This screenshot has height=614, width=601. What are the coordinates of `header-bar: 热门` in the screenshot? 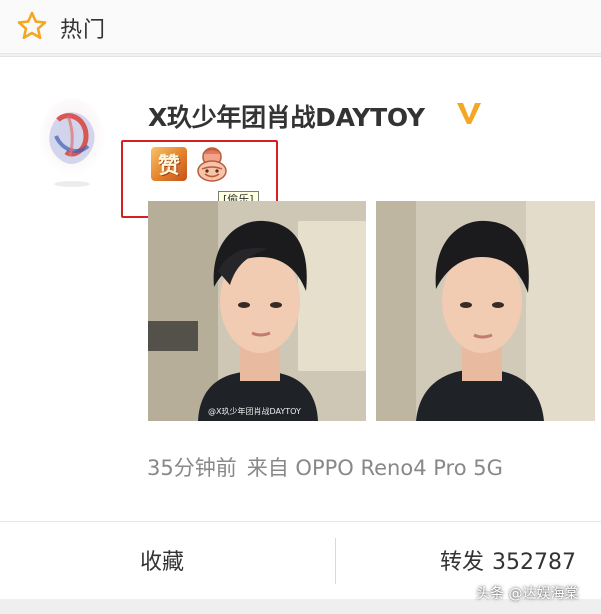 It's located at (300, 27).